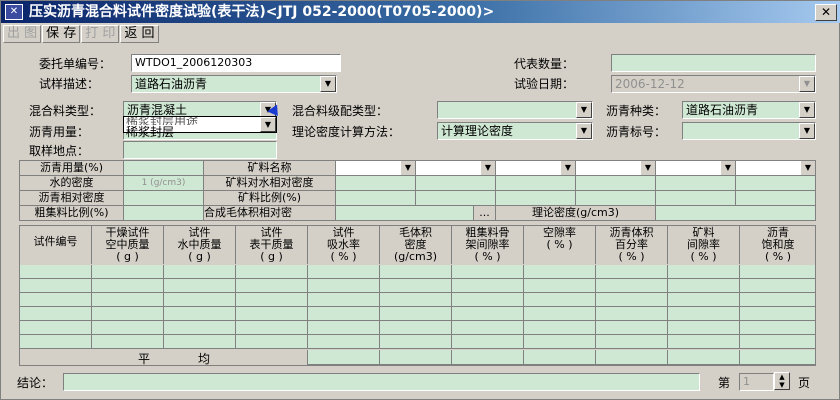  I want to click on asphalt-amount-pct-cell, so click(164, 168).